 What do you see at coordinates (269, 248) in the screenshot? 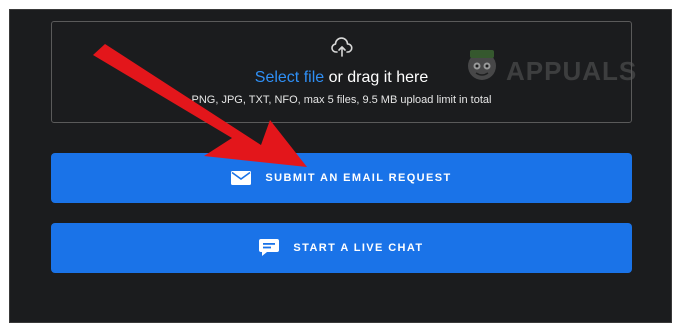
I see `chat-bubble-icon` at bounding box center [269, 248].